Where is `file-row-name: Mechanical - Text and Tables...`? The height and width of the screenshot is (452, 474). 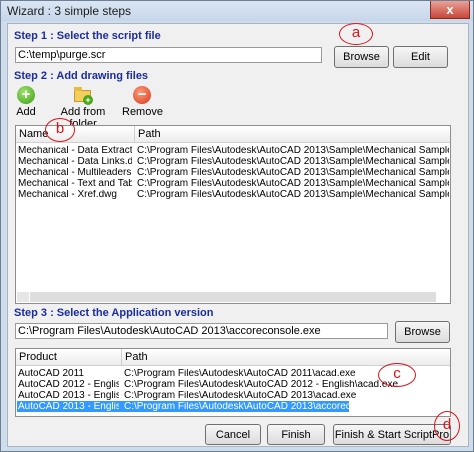
file-row-name: Mechanical - Text and Tables... is located at coordinates (75, 184).